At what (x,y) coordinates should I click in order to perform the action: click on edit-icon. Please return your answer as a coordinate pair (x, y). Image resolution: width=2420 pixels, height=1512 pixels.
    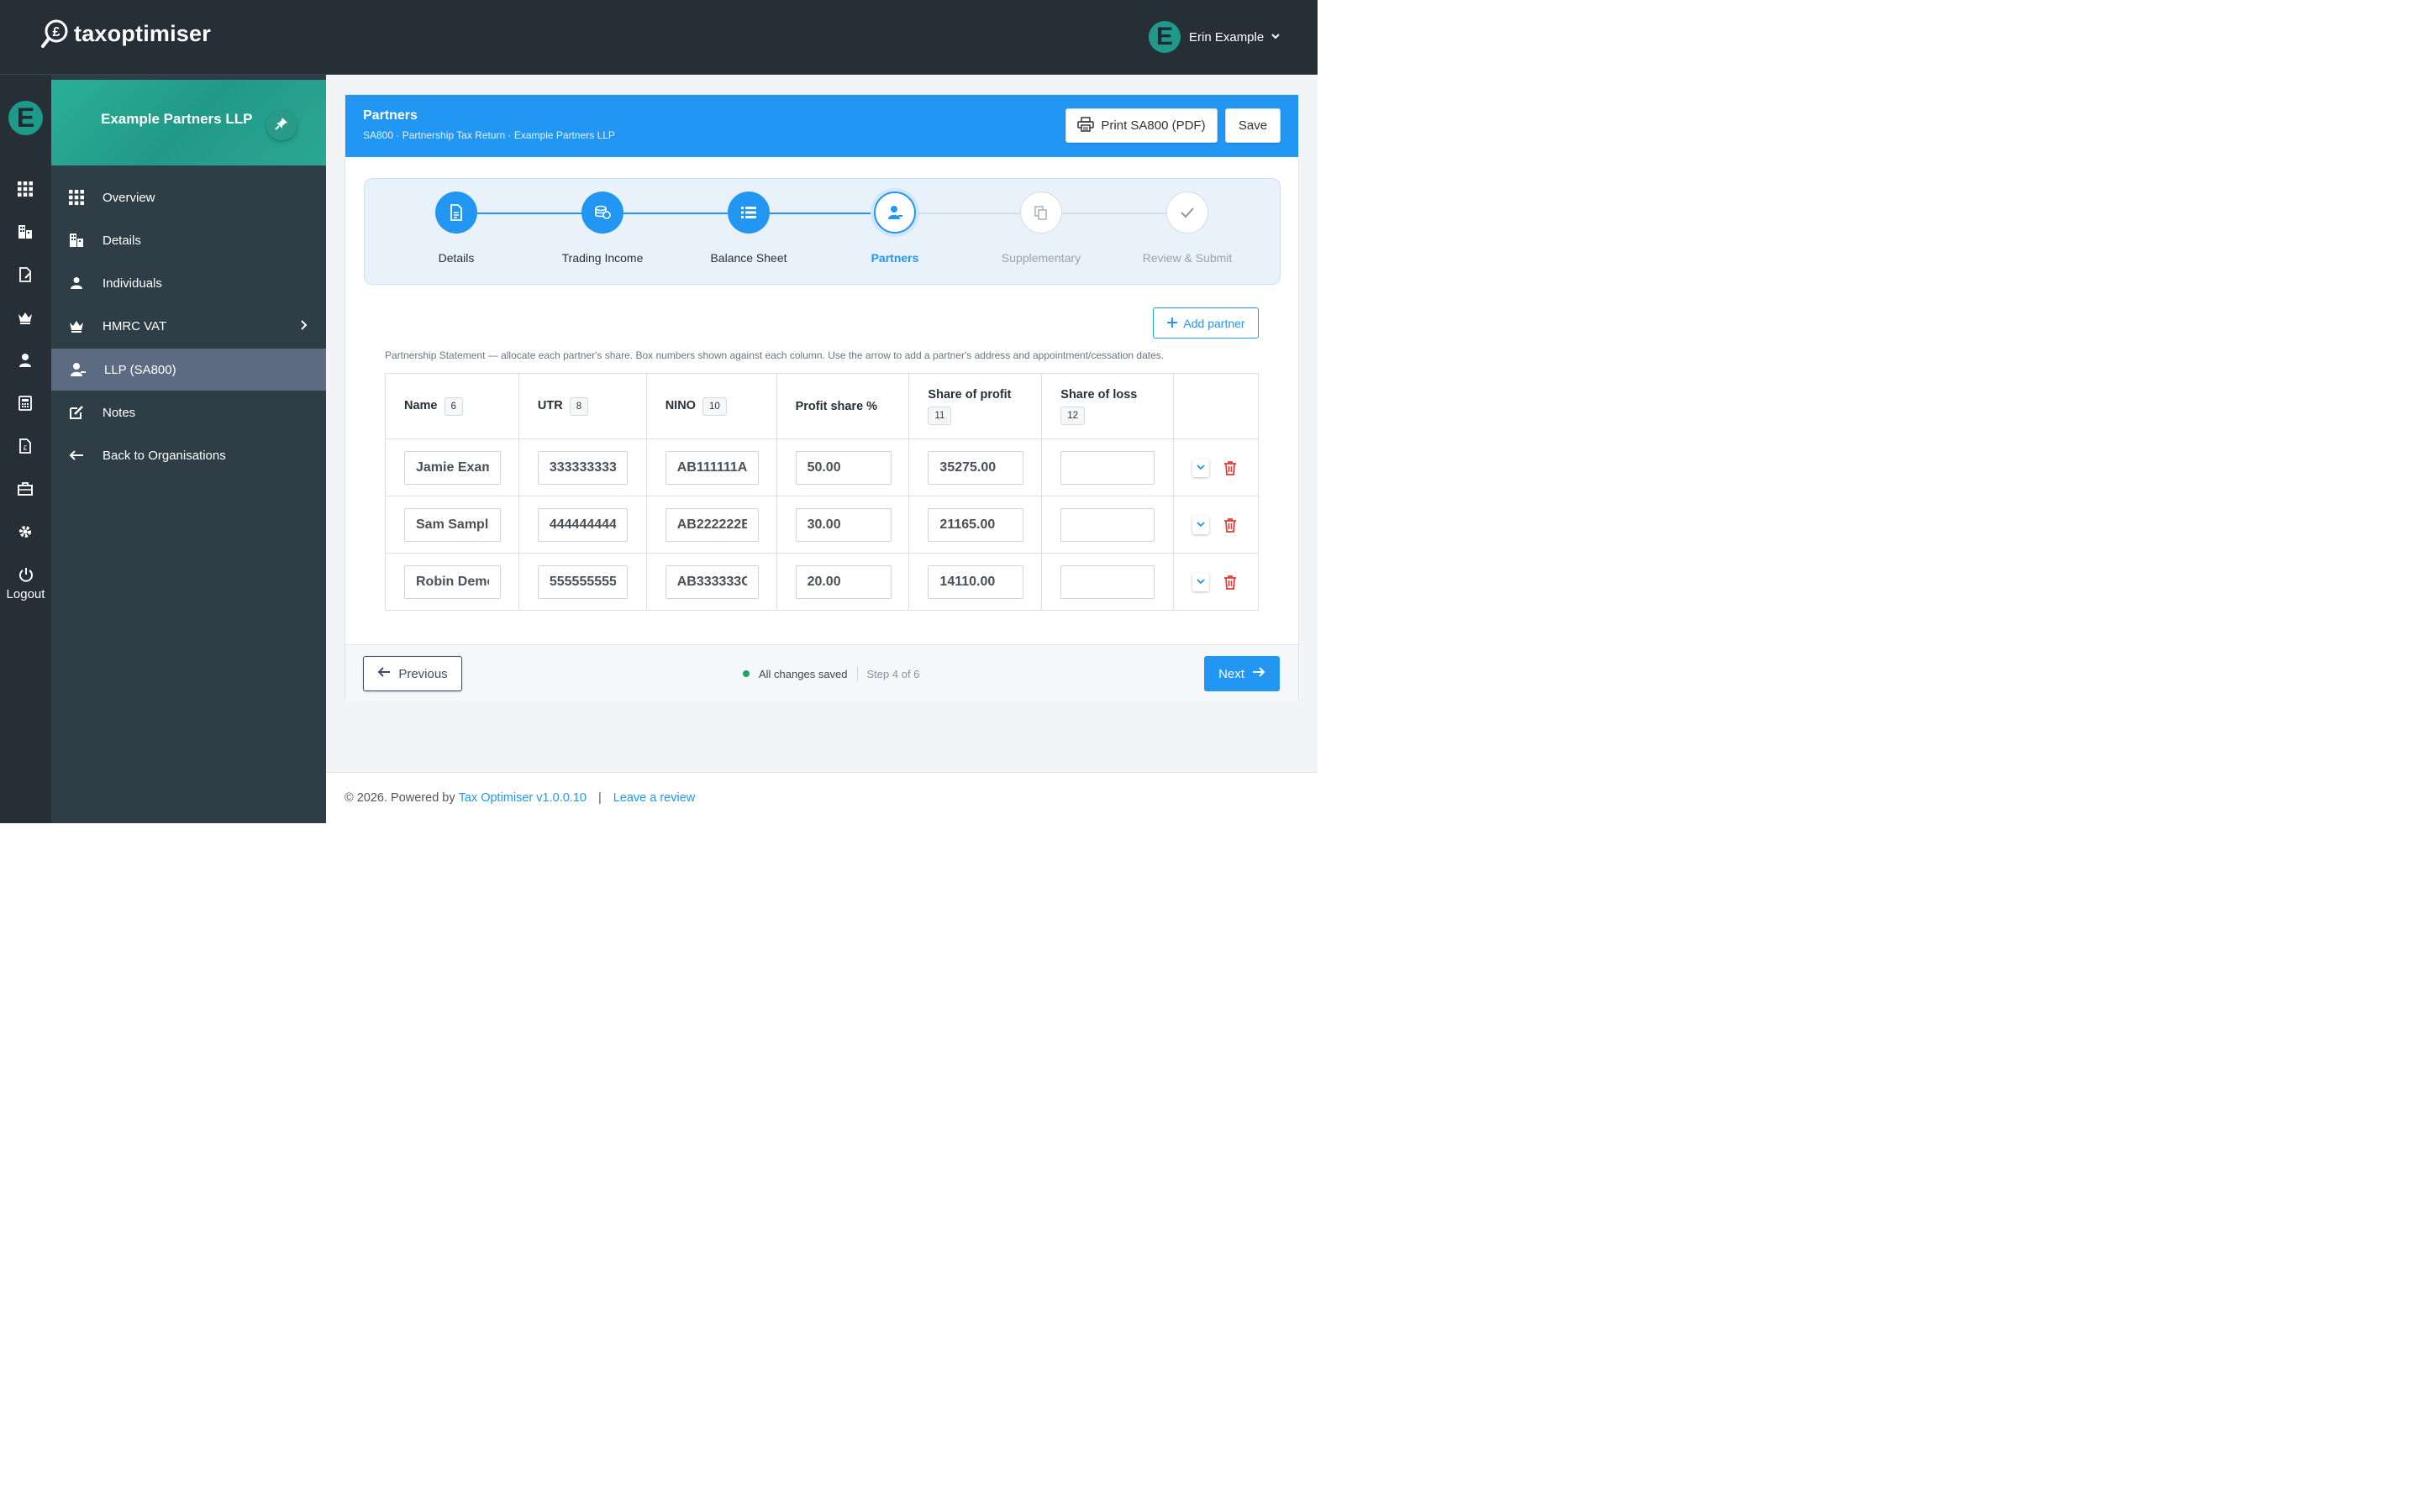
    Looking at the image, I should click on (77, 412).